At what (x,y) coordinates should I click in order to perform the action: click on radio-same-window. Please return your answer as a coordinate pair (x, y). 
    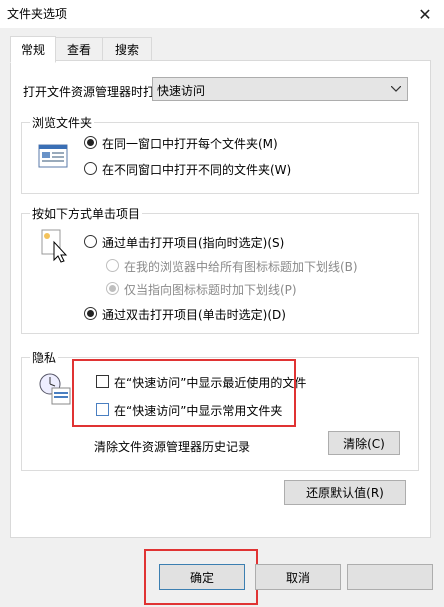
    Looking at the image, I should click on (90, 142).